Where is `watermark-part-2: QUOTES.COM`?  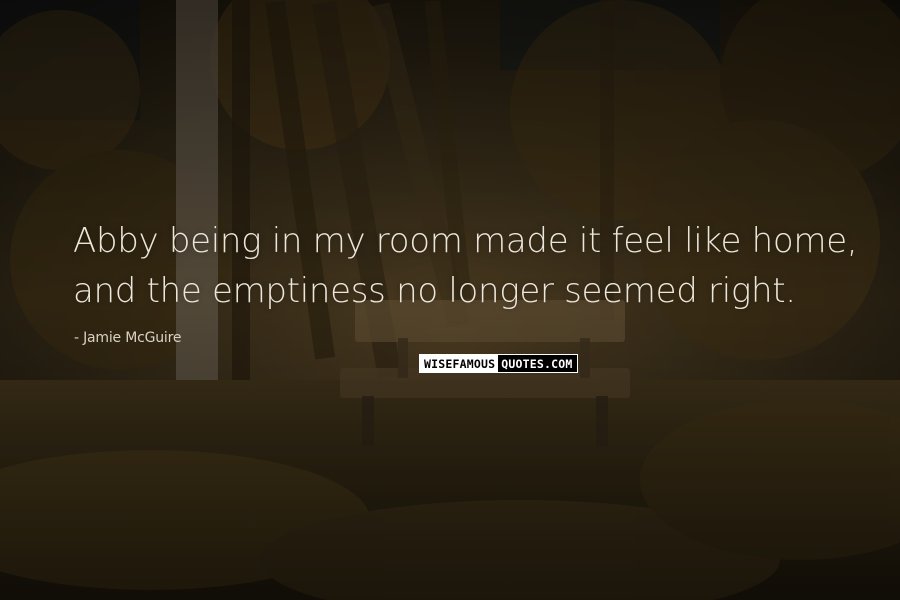
watermark-part-2: QUOTES.COM is located at coordinates (537, 363).